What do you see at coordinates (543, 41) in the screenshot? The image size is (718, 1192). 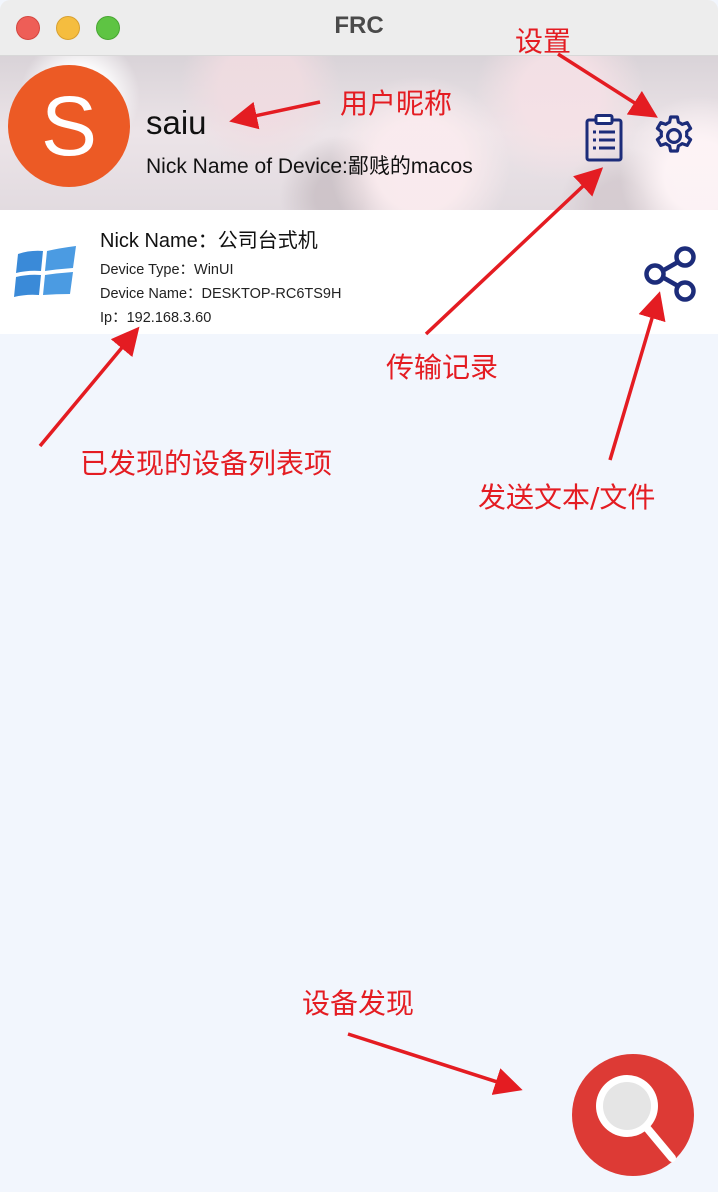 I see `annotation-settings: 设置` at bounding box center [543, 41].